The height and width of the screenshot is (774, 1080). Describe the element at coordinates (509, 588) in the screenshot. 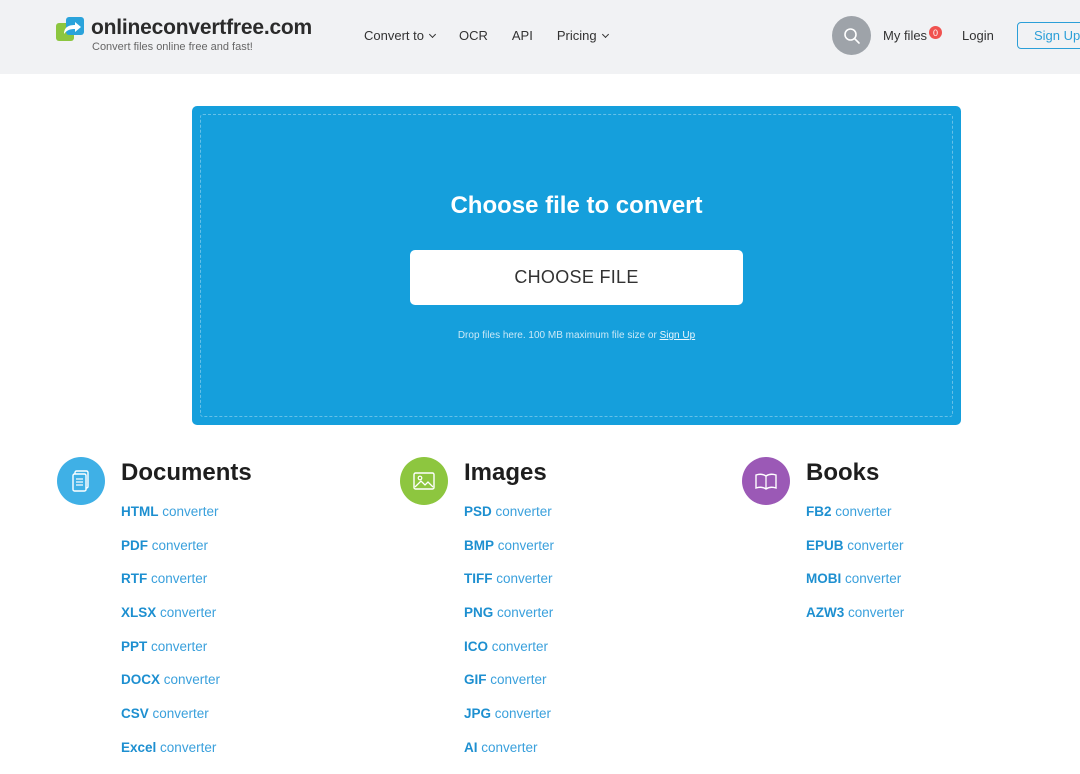

I see `converter-link-tiff: TIFF converter` at that location.